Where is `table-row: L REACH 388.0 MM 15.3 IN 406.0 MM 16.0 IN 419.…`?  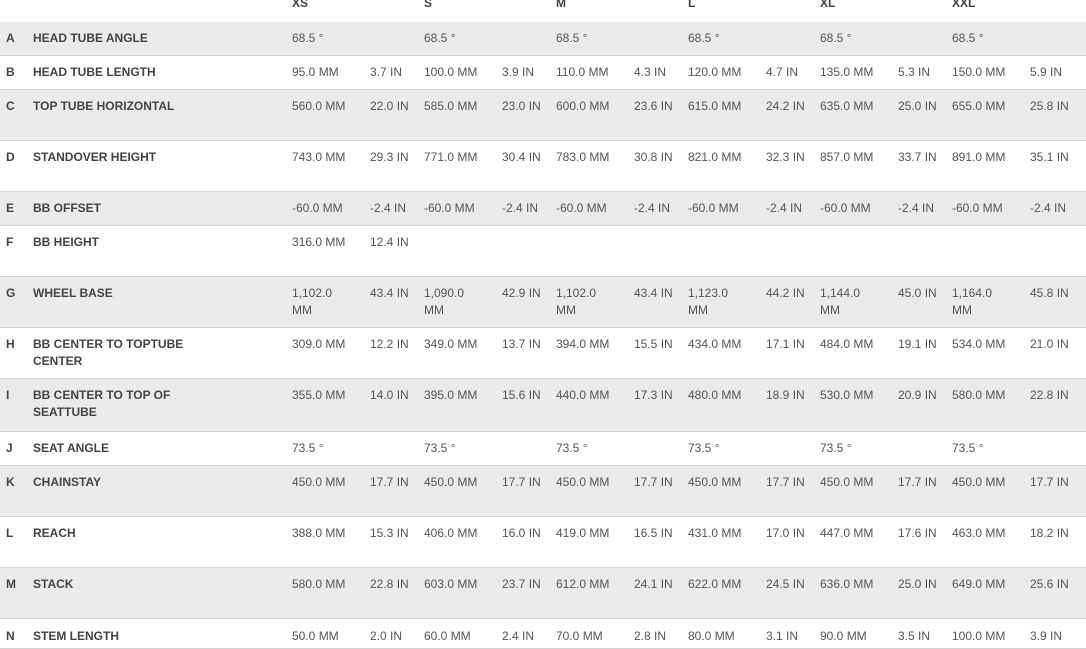 table-row: L REACH 388.0 MM 15.3 IN 406.0 MM 16.0 IN 419.… is located at coordinates (543, 542).